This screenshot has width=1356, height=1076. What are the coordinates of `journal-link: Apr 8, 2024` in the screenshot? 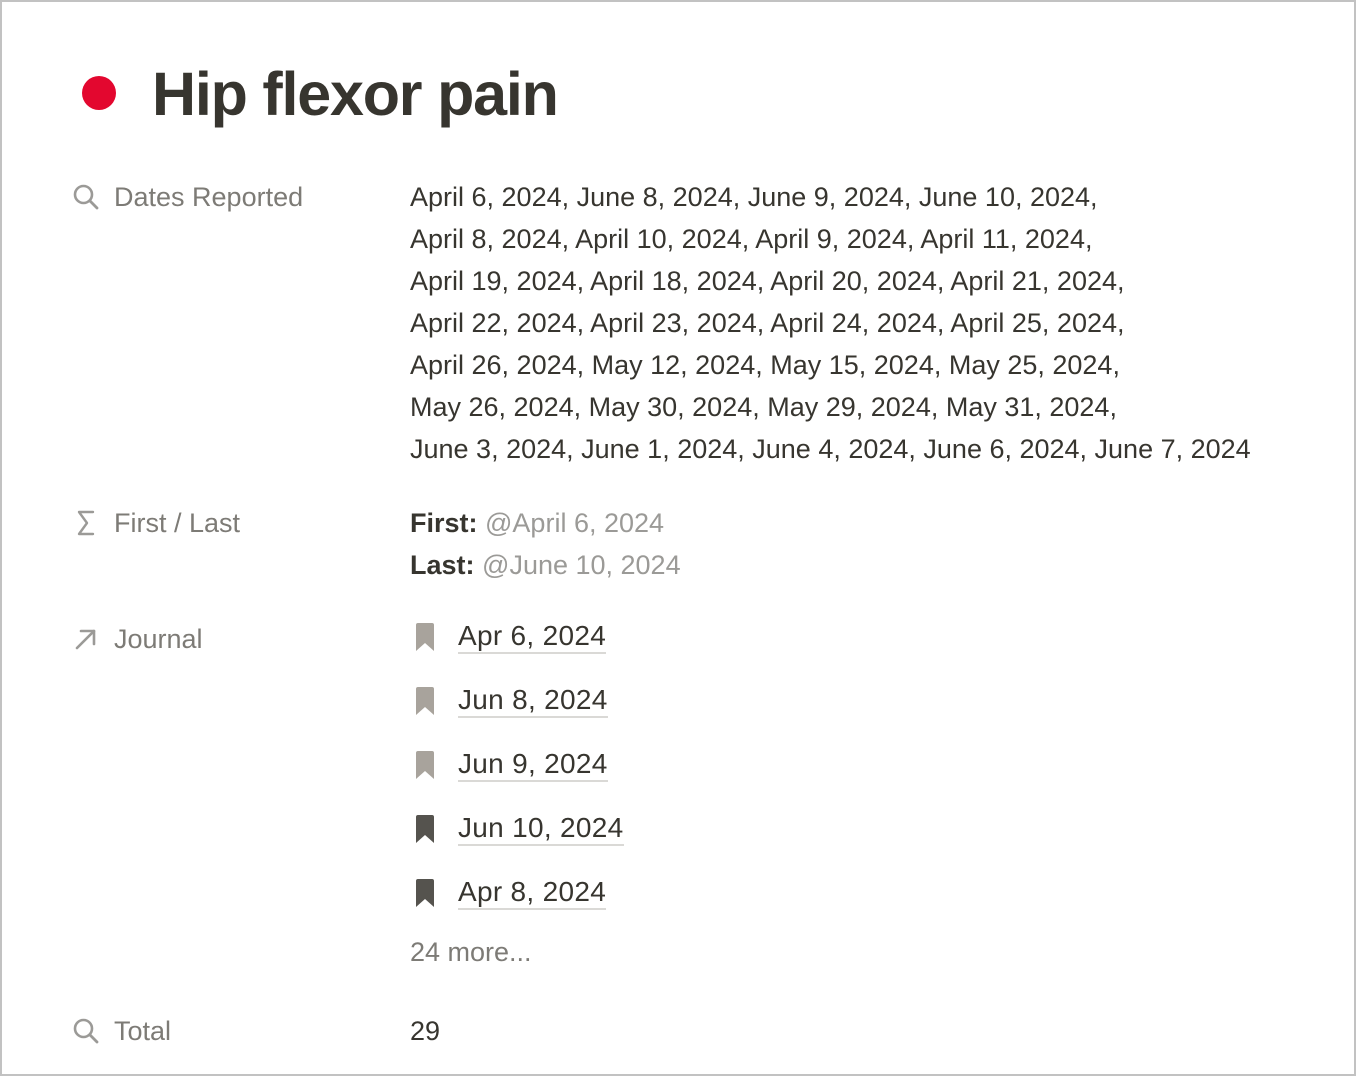 It's located at (532, 893).